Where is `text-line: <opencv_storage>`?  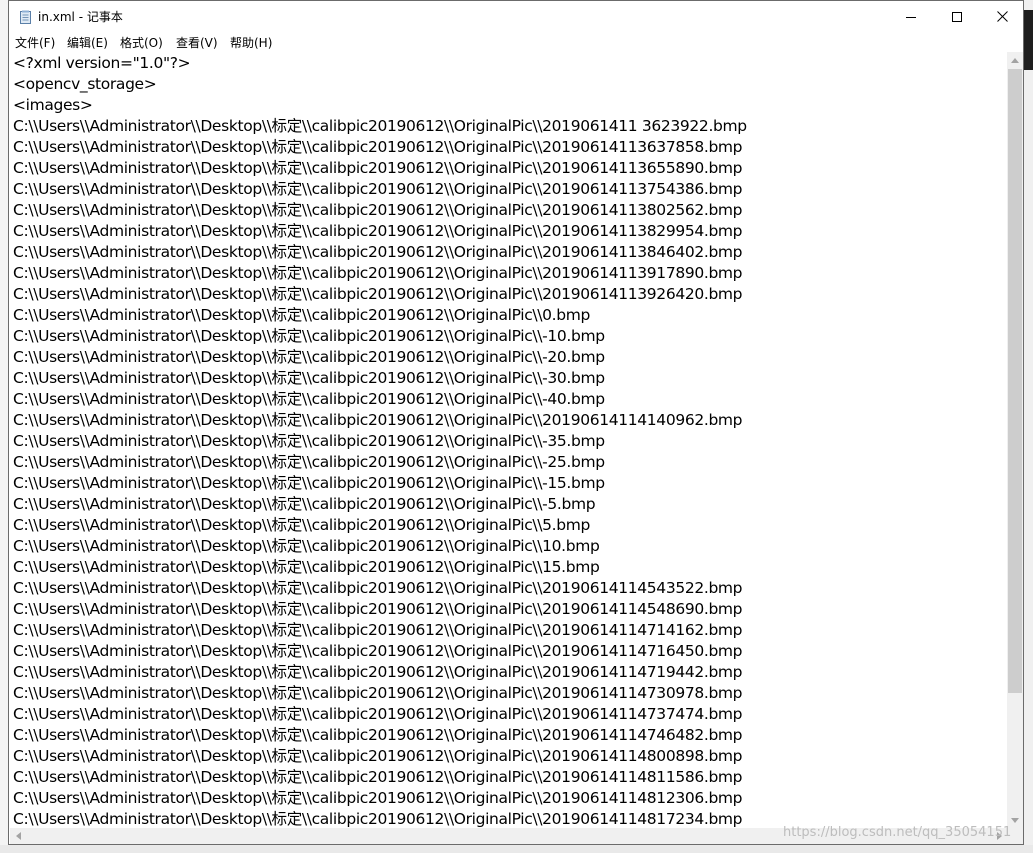
text-line: <opencv_storage> is located at coordinates (85, 84).